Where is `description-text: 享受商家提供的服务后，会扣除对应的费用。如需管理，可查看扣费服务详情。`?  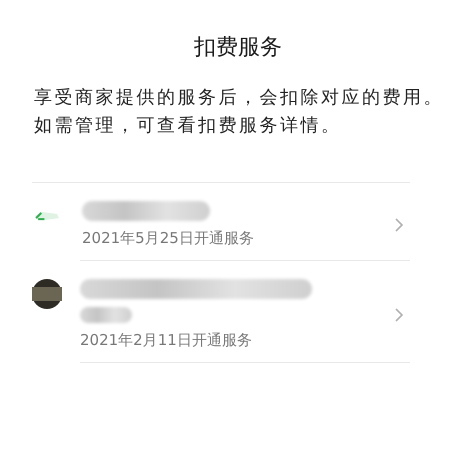 description-text: 享受商家提供的服务后，会扣除对应的费用。如需管理，可查看扣费服务详情。 is located at coordinates (239, 112).